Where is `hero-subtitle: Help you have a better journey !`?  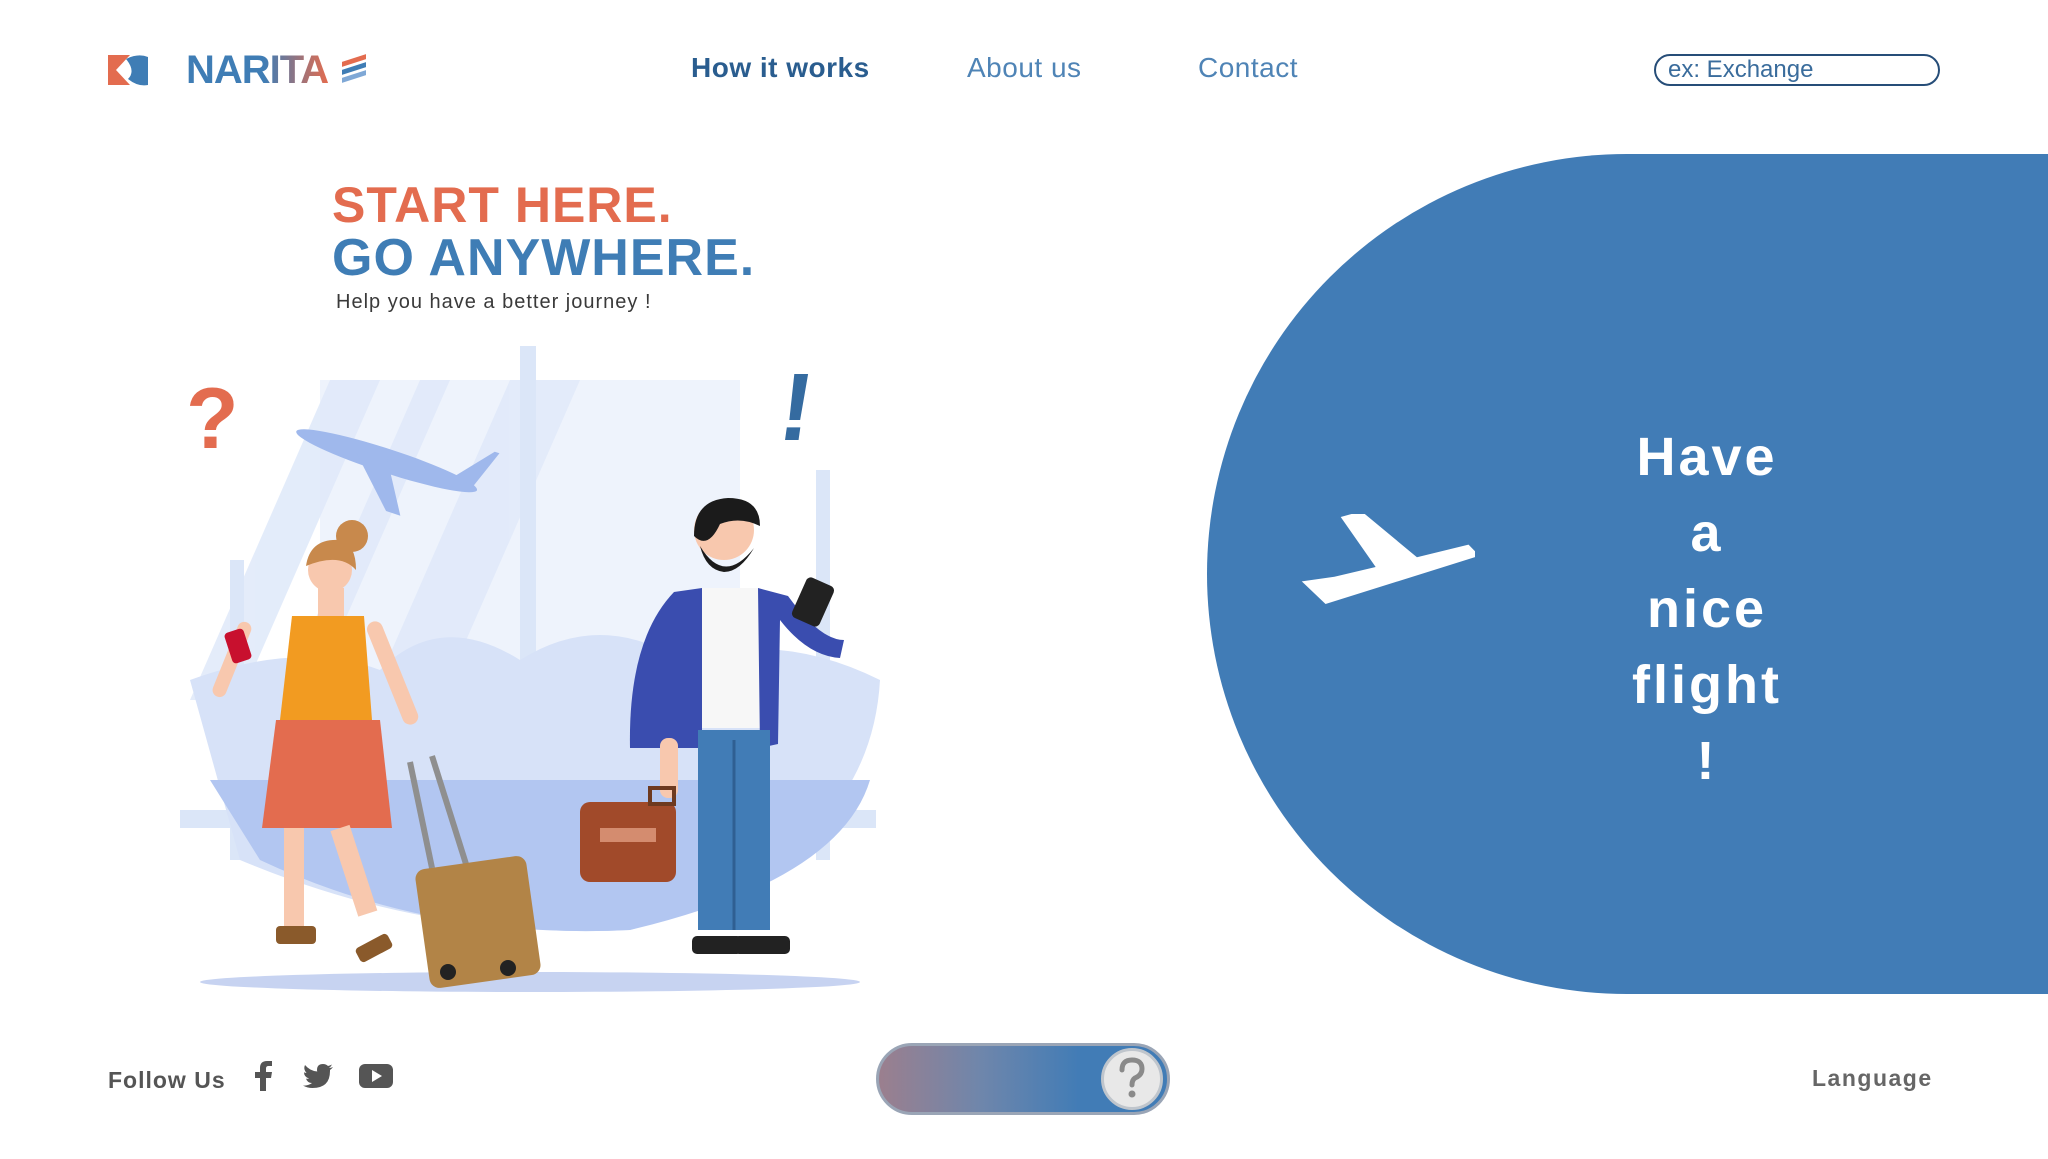
hero-subtitle: Help you have a better journey ! is located at coordinates (494, 302).